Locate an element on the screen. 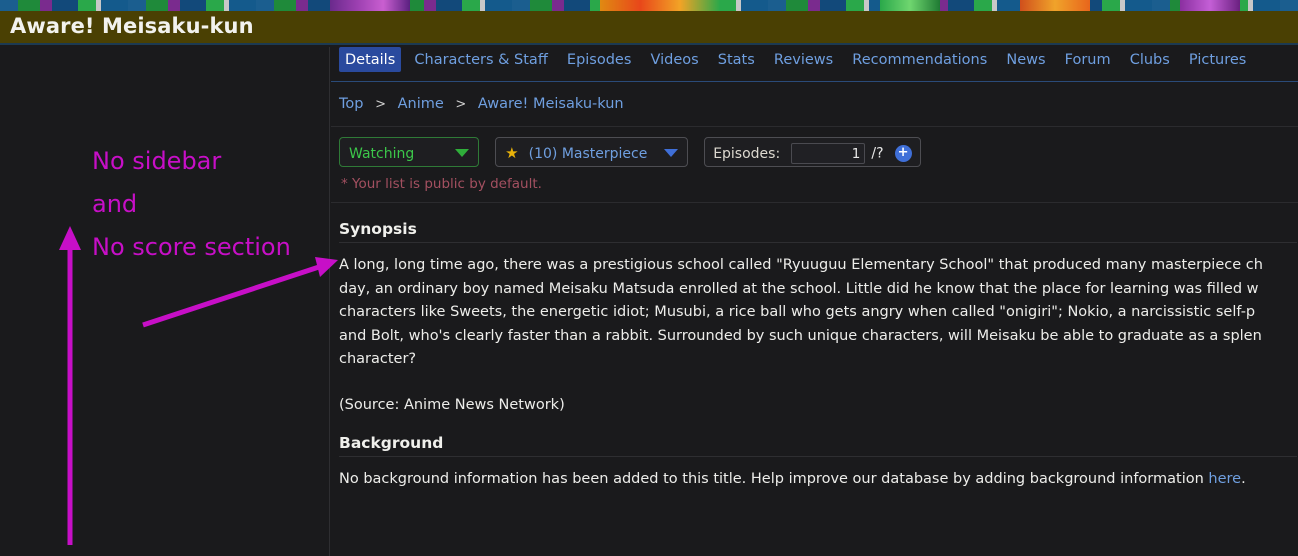 The height and width of the screenshot is (556, 1298). score-dropdown: ★ (10) Masterpiece is located at coordinates (592, 152).